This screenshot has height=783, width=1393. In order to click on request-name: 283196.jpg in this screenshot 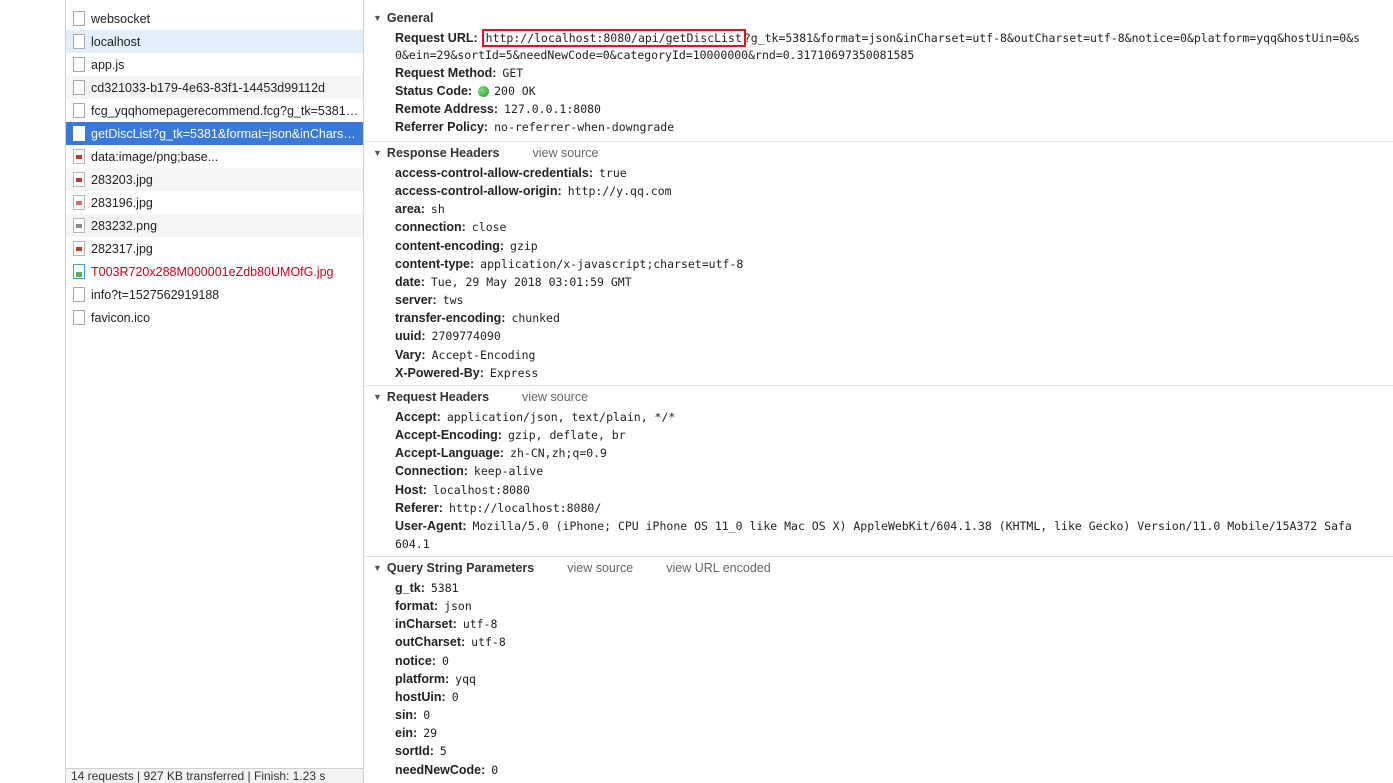, I will do `click(122, 202)`.